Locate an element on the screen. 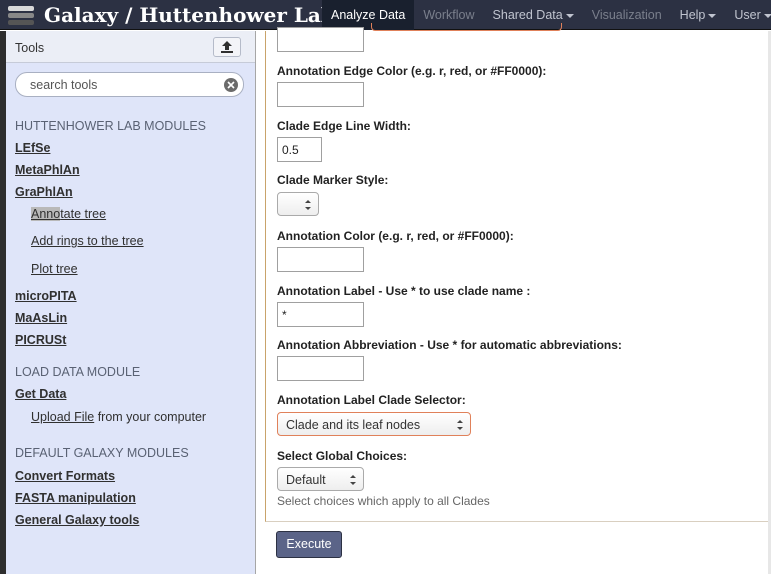  tool-convert-formats: Convert Formats is located at coordinates (65, 476).